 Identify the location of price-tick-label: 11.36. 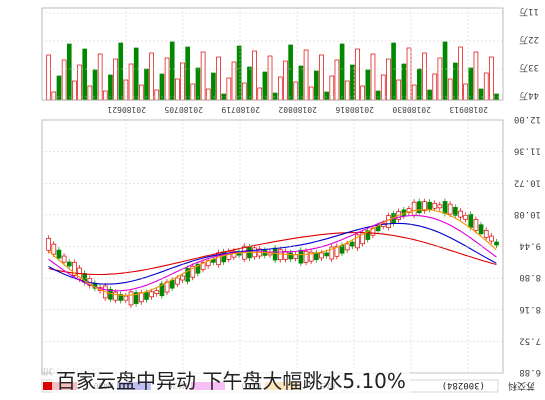
(527, 151).